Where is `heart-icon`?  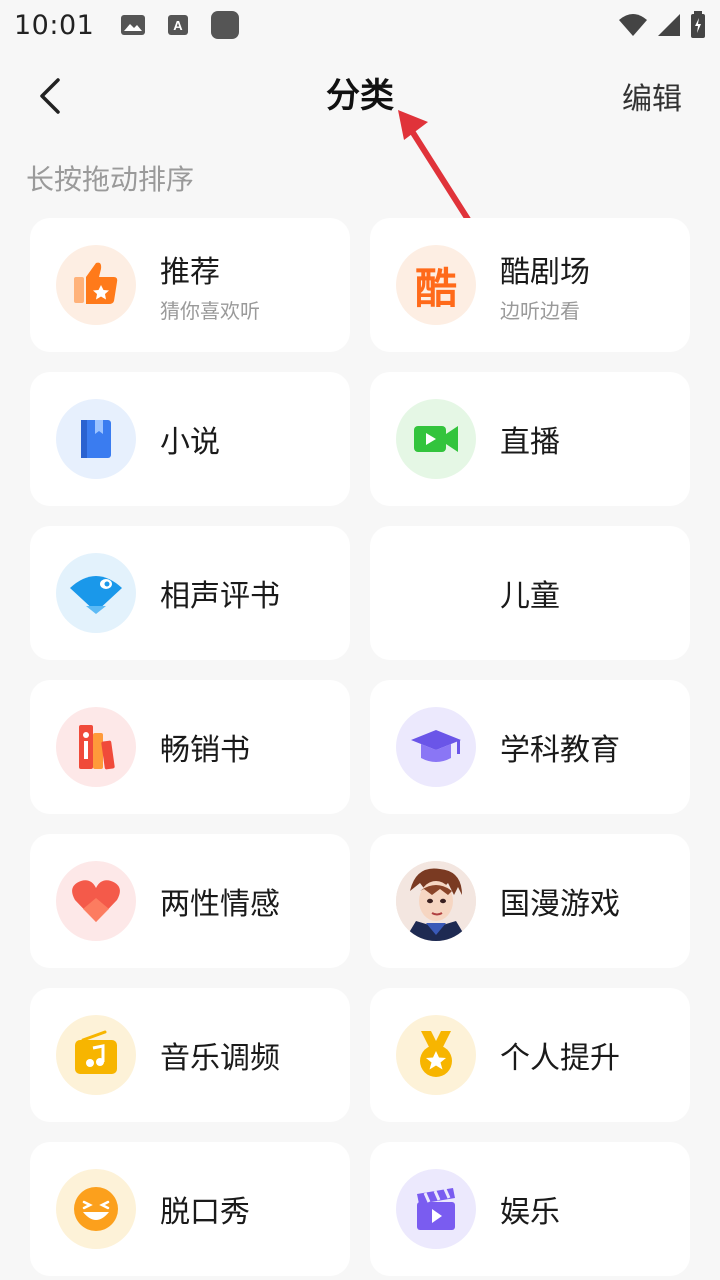
heart-icon is located at coordinates (96, 901).